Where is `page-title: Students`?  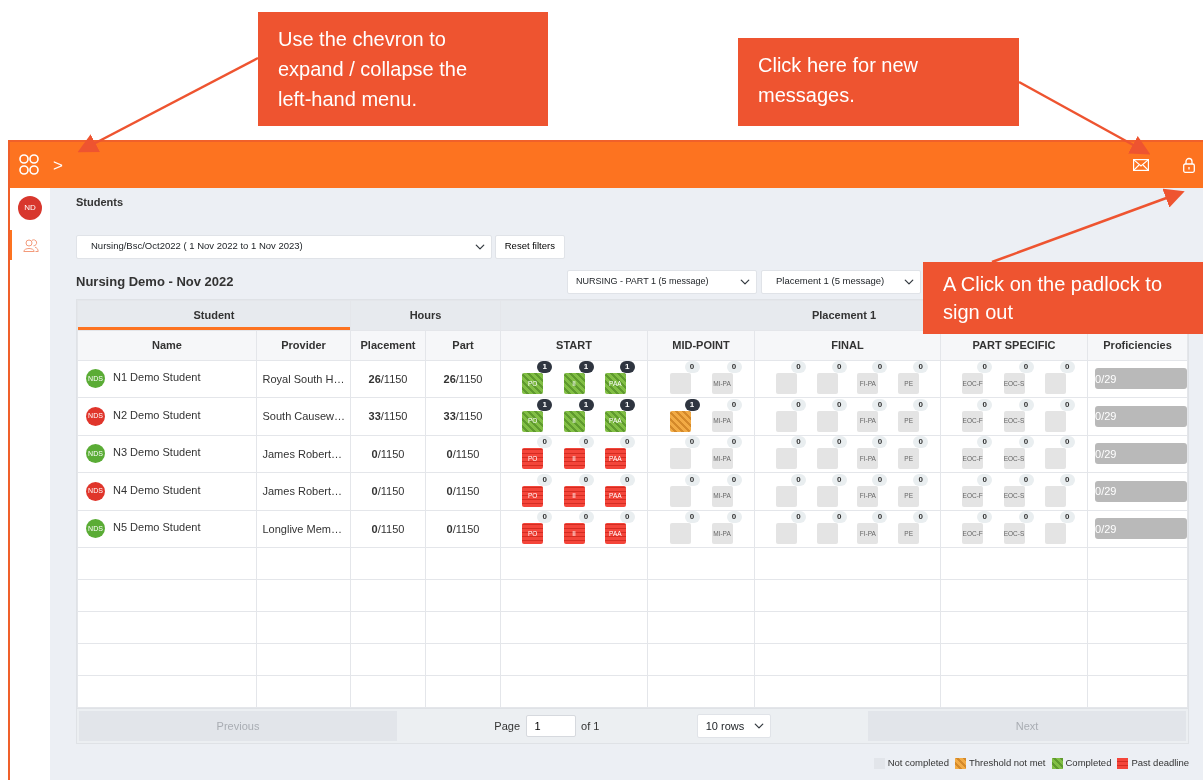 page-title: Students is located at coordinates (100, 202).